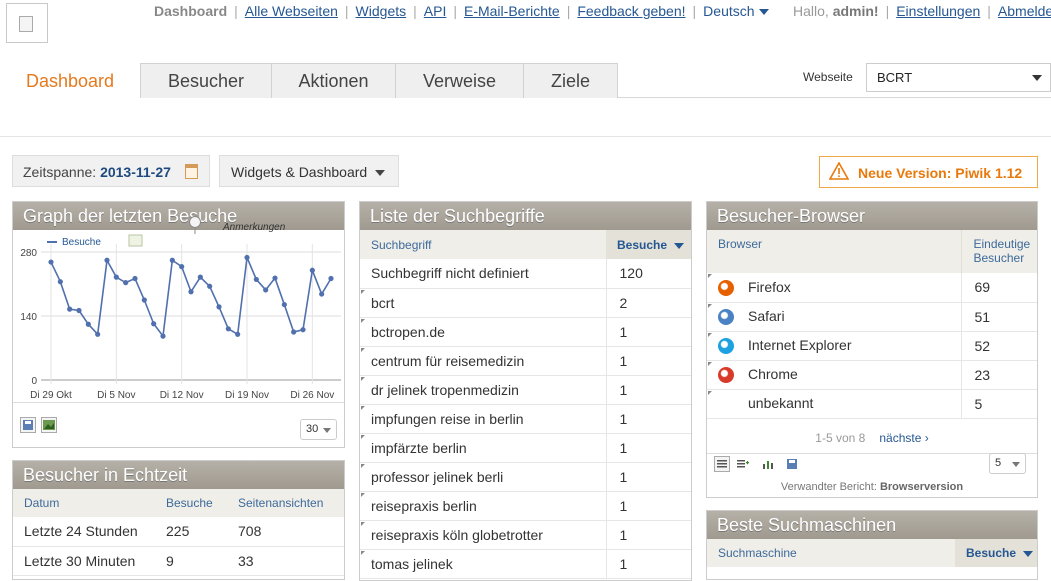 This screenshot has width=1051, height=581. Describe the element at coordinates (512, 11) in the screenshot. I see `nav-email-reports: E-Mail-Berichte` at that location.